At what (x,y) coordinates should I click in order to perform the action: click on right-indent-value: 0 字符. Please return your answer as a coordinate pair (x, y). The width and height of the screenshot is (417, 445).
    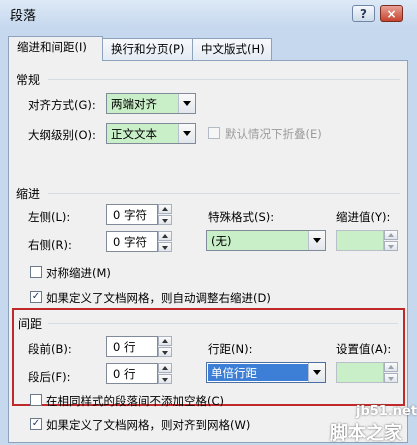
    Looking at the image, I should click on (130, 242).